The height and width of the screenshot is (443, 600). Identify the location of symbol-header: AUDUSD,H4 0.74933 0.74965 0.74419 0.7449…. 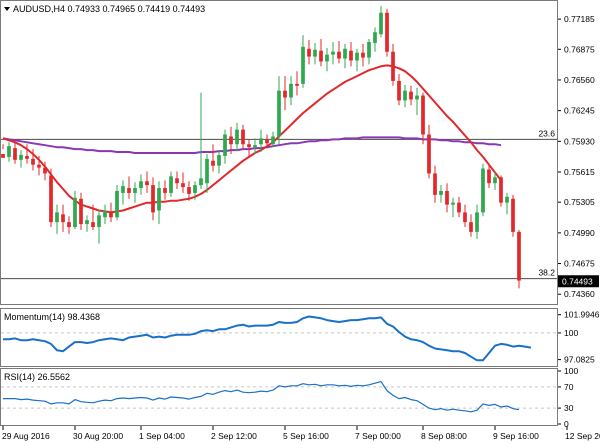
(109, 9).